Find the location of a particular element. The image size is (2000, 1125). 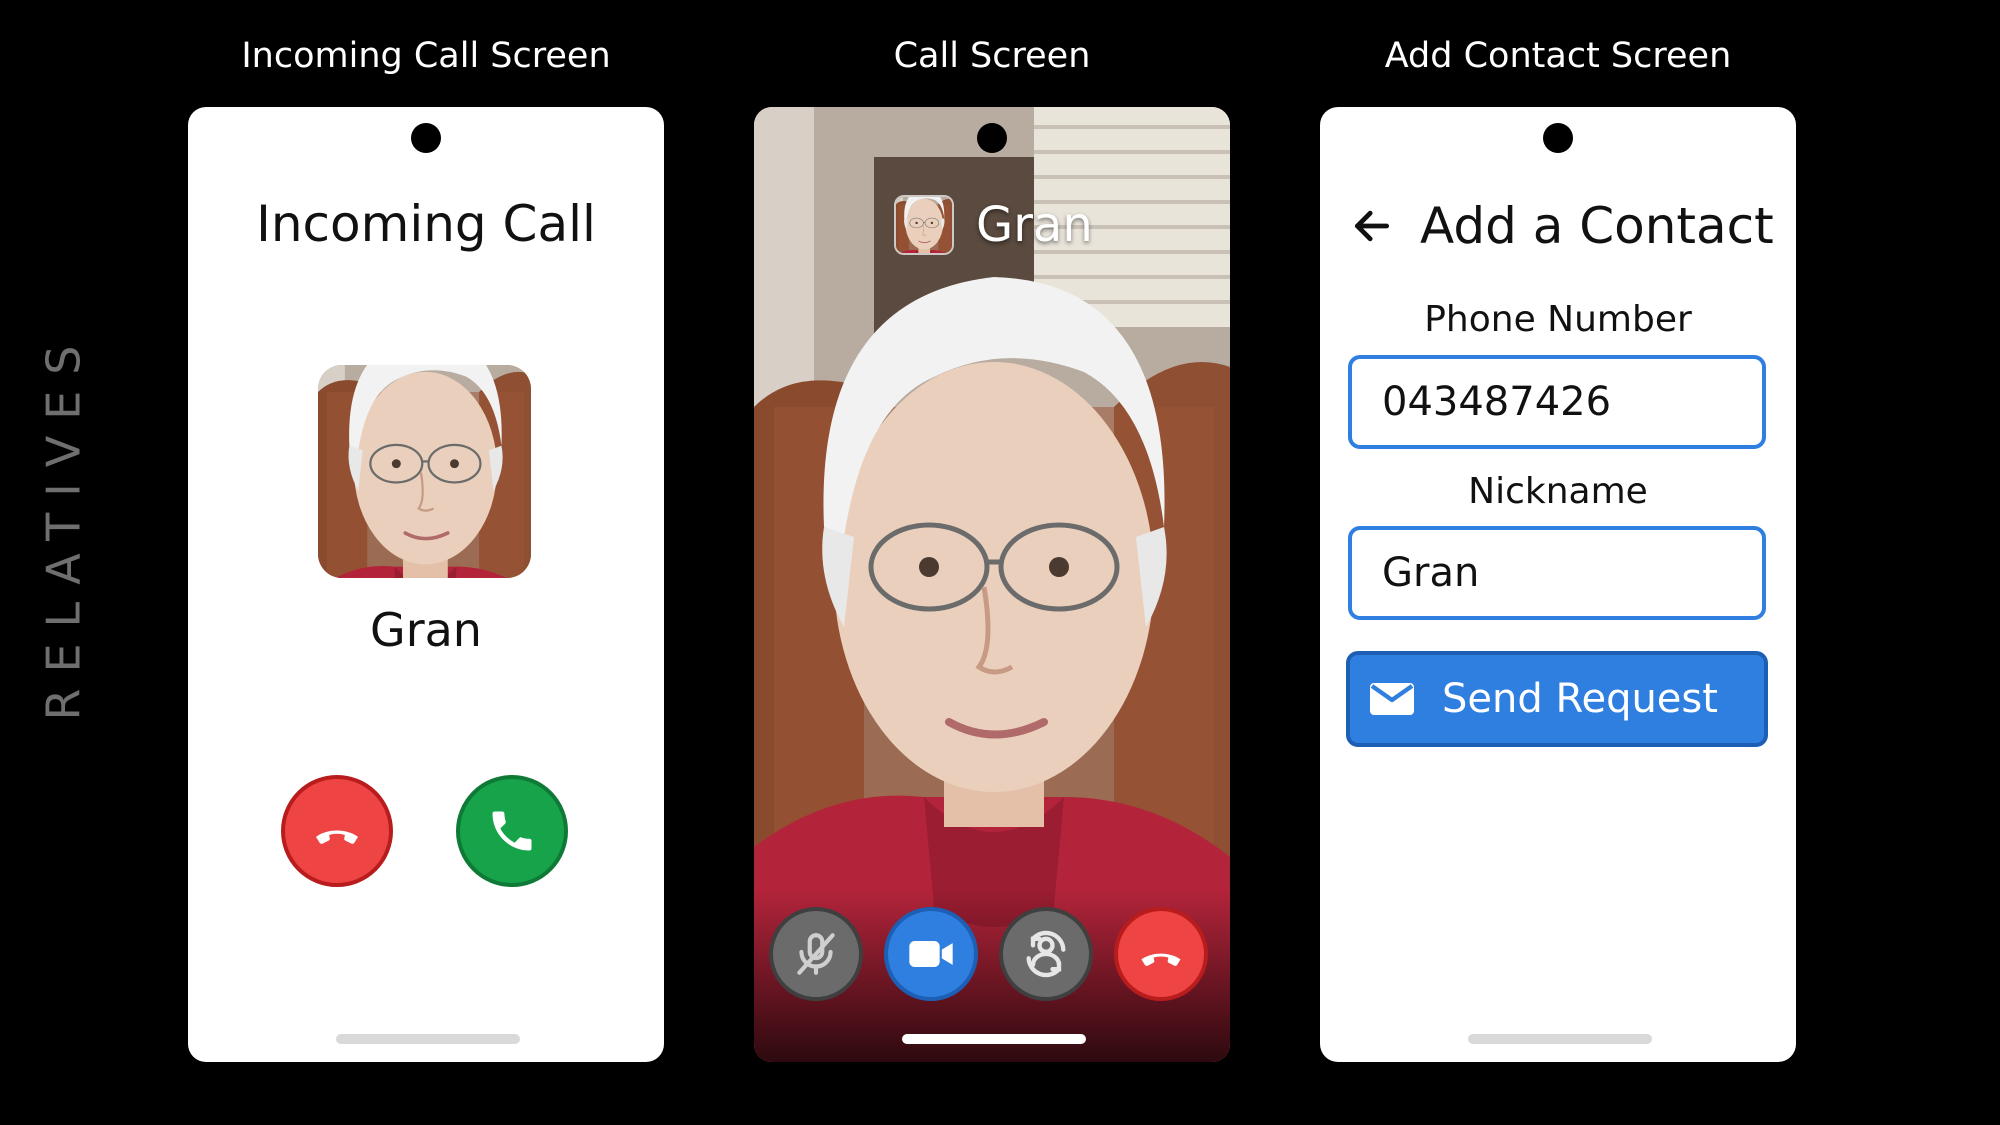

call-screen-caption: Call Screen is located at coordinates (992, 56).